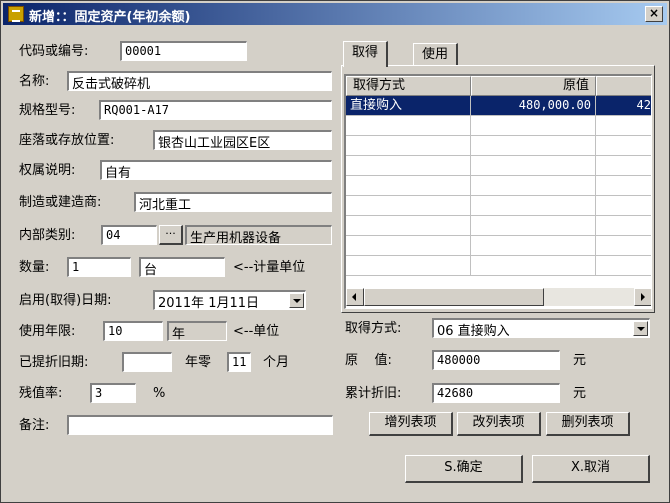 Image resolution: width=670 pixels, height=503 pixels. Describe the element at coordinates (200, 425) in the screenshot. I see `remark-input` at that location.